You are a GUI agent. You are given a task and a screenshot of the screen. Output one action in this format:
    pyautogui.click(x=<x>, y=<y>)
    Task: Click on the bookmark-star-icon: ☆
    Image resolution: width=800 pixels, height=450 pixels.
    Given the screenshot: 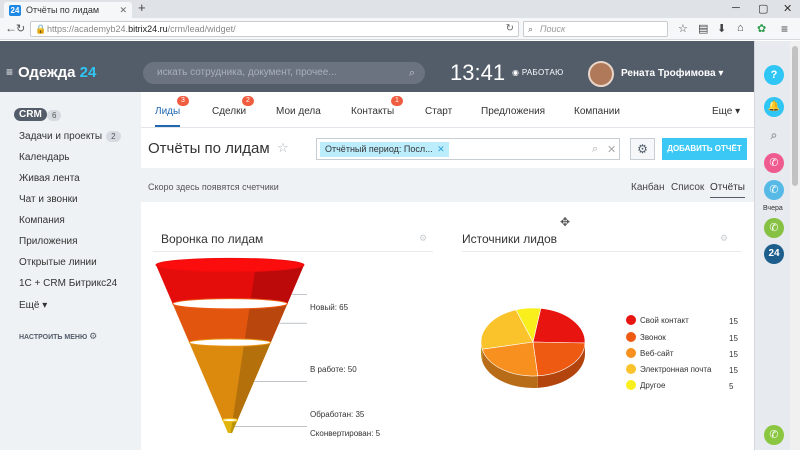 What is the action you would take?
    pyautogui.click(x=683, y=28)
    